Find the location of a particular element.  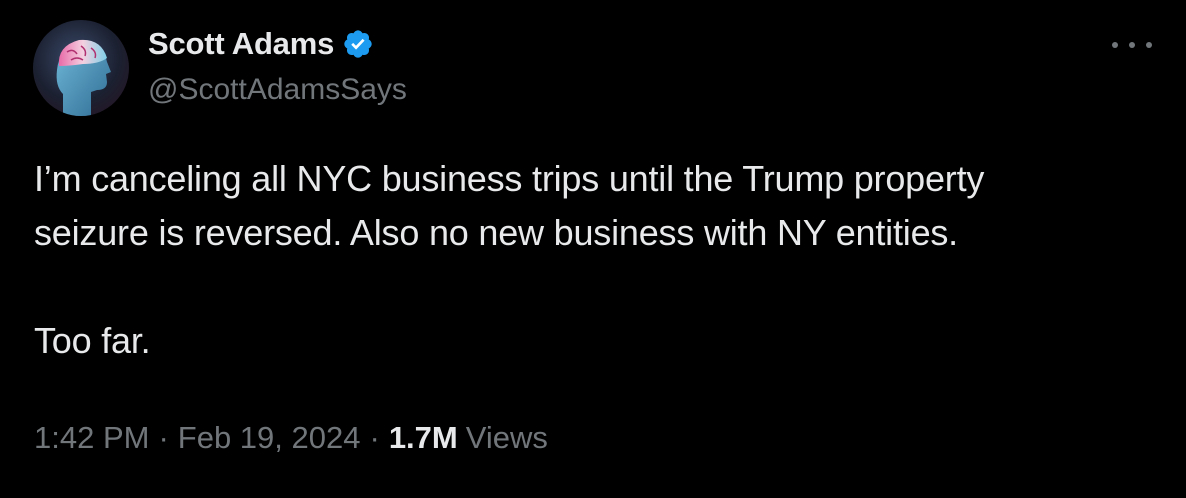

more-options-button is located at coordinates (1132, 45).